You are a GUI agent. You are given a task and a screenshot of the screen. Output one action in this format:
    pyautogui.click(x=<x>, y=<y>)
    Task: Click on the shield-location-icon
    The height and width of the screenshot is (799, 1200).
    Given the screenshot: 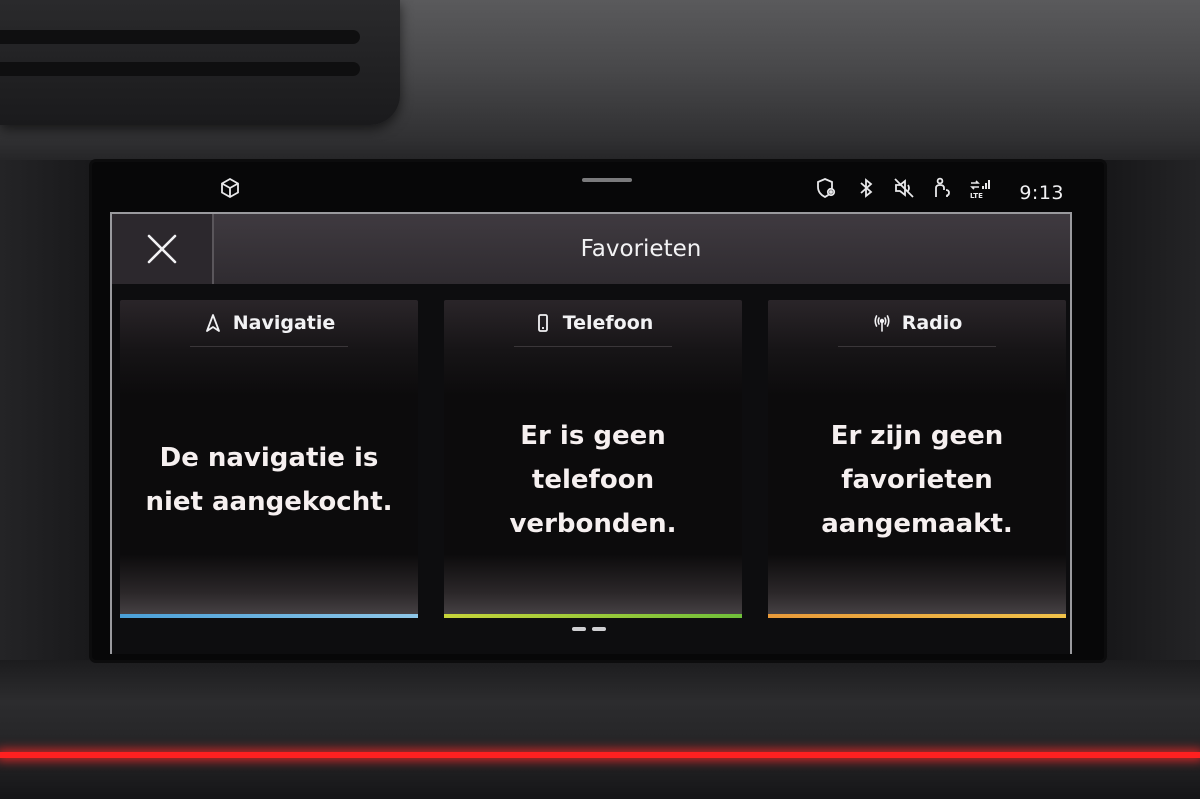 What is the action you would take?
    pyautogui.click(x=826, y=188)
    